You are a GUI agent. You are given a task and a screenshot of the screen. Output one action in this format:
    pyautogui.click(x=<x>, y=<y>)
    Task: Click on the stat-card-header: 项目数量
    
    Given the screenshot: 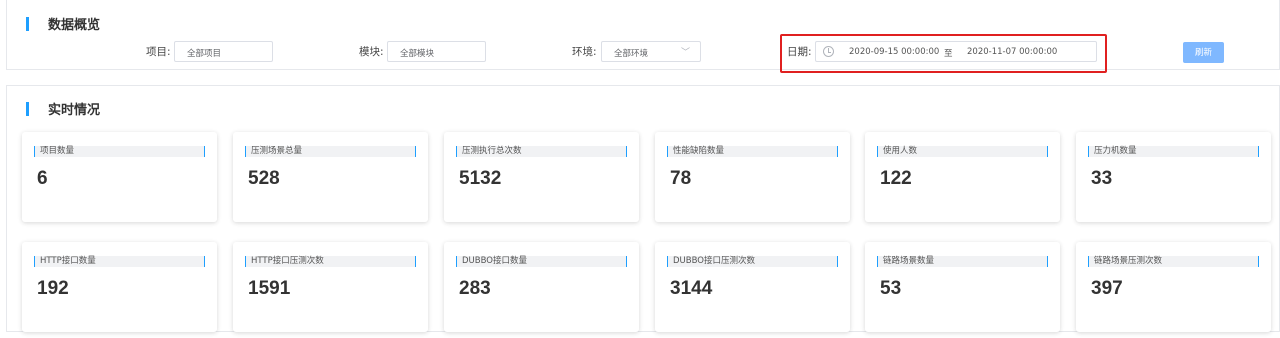 What is the action you would take?
    pyautogui.click(x=119, y=151)
    